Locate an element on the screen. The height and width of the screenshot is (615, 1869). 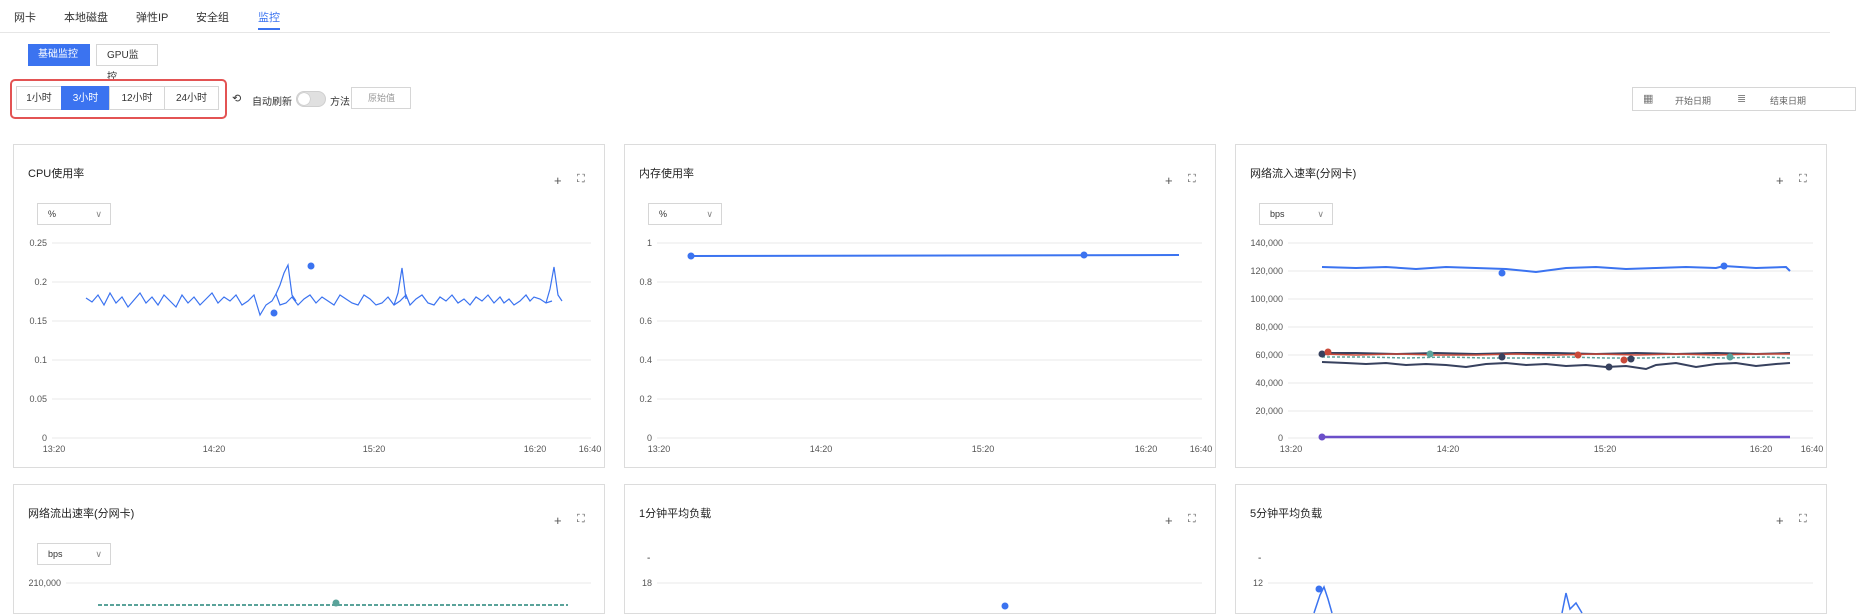
load-5min-chart: 12 is located at coordinates (1533, 596).